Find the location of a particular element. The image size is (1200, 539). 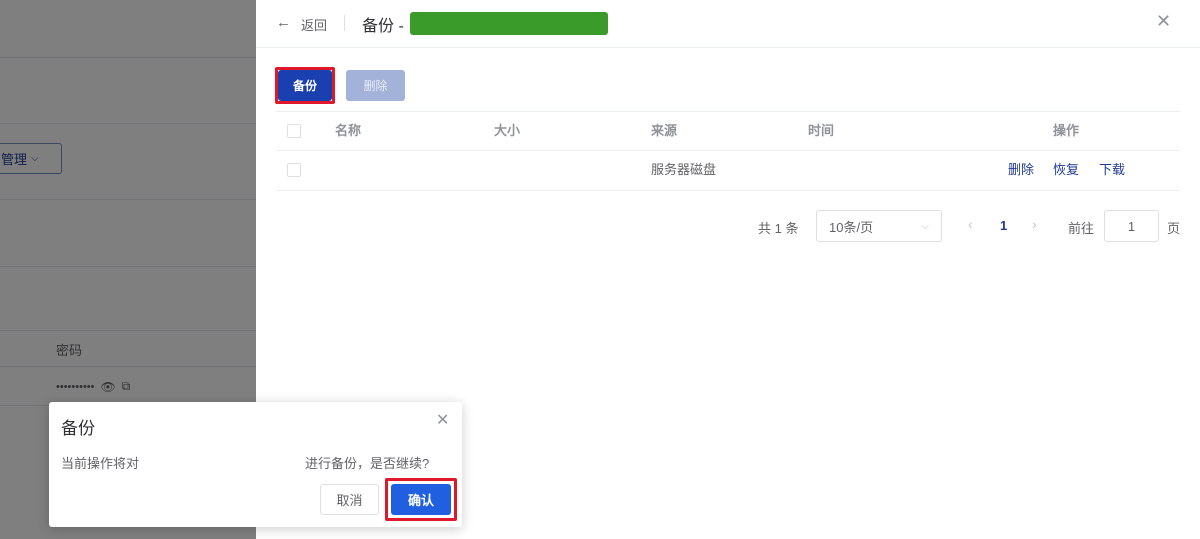

dialog-message-suffix: 进行备份，是否继续? is located at coordinates (367, 463).